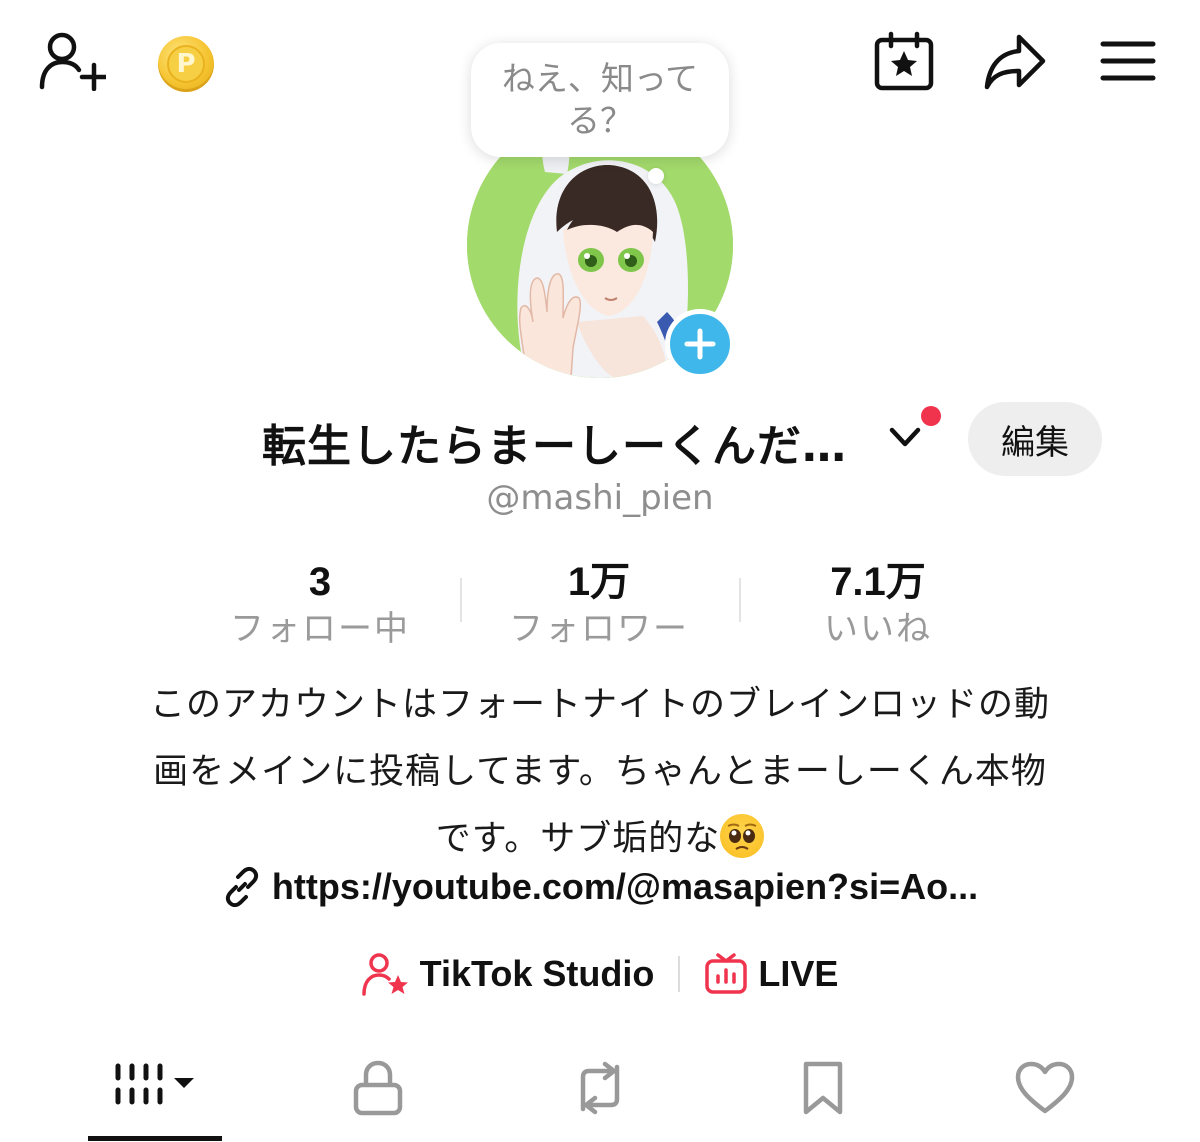 This screenshot has height=1142, width=1200. I want to click on hamburger-menu-icon, so click(1128, 61).